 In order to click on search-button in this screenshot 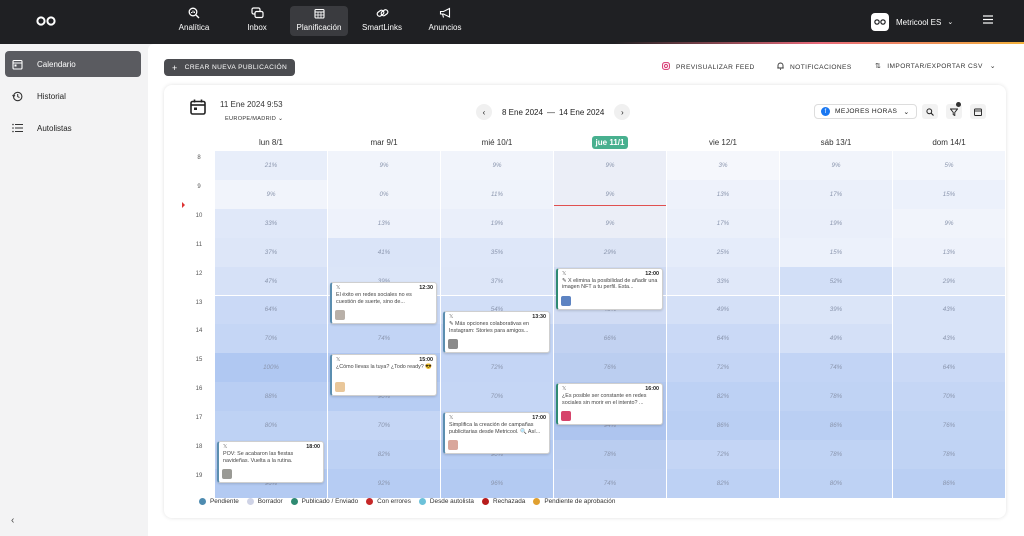, I will do `click(930, 111)`.